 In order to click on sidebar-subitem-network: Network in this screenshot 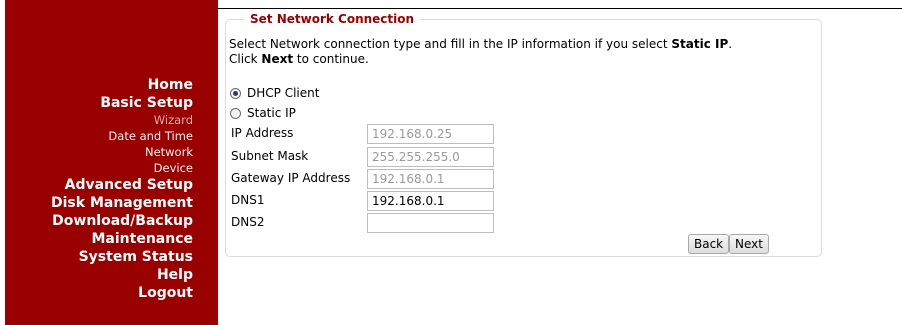, I will do `click(122, 152)`.